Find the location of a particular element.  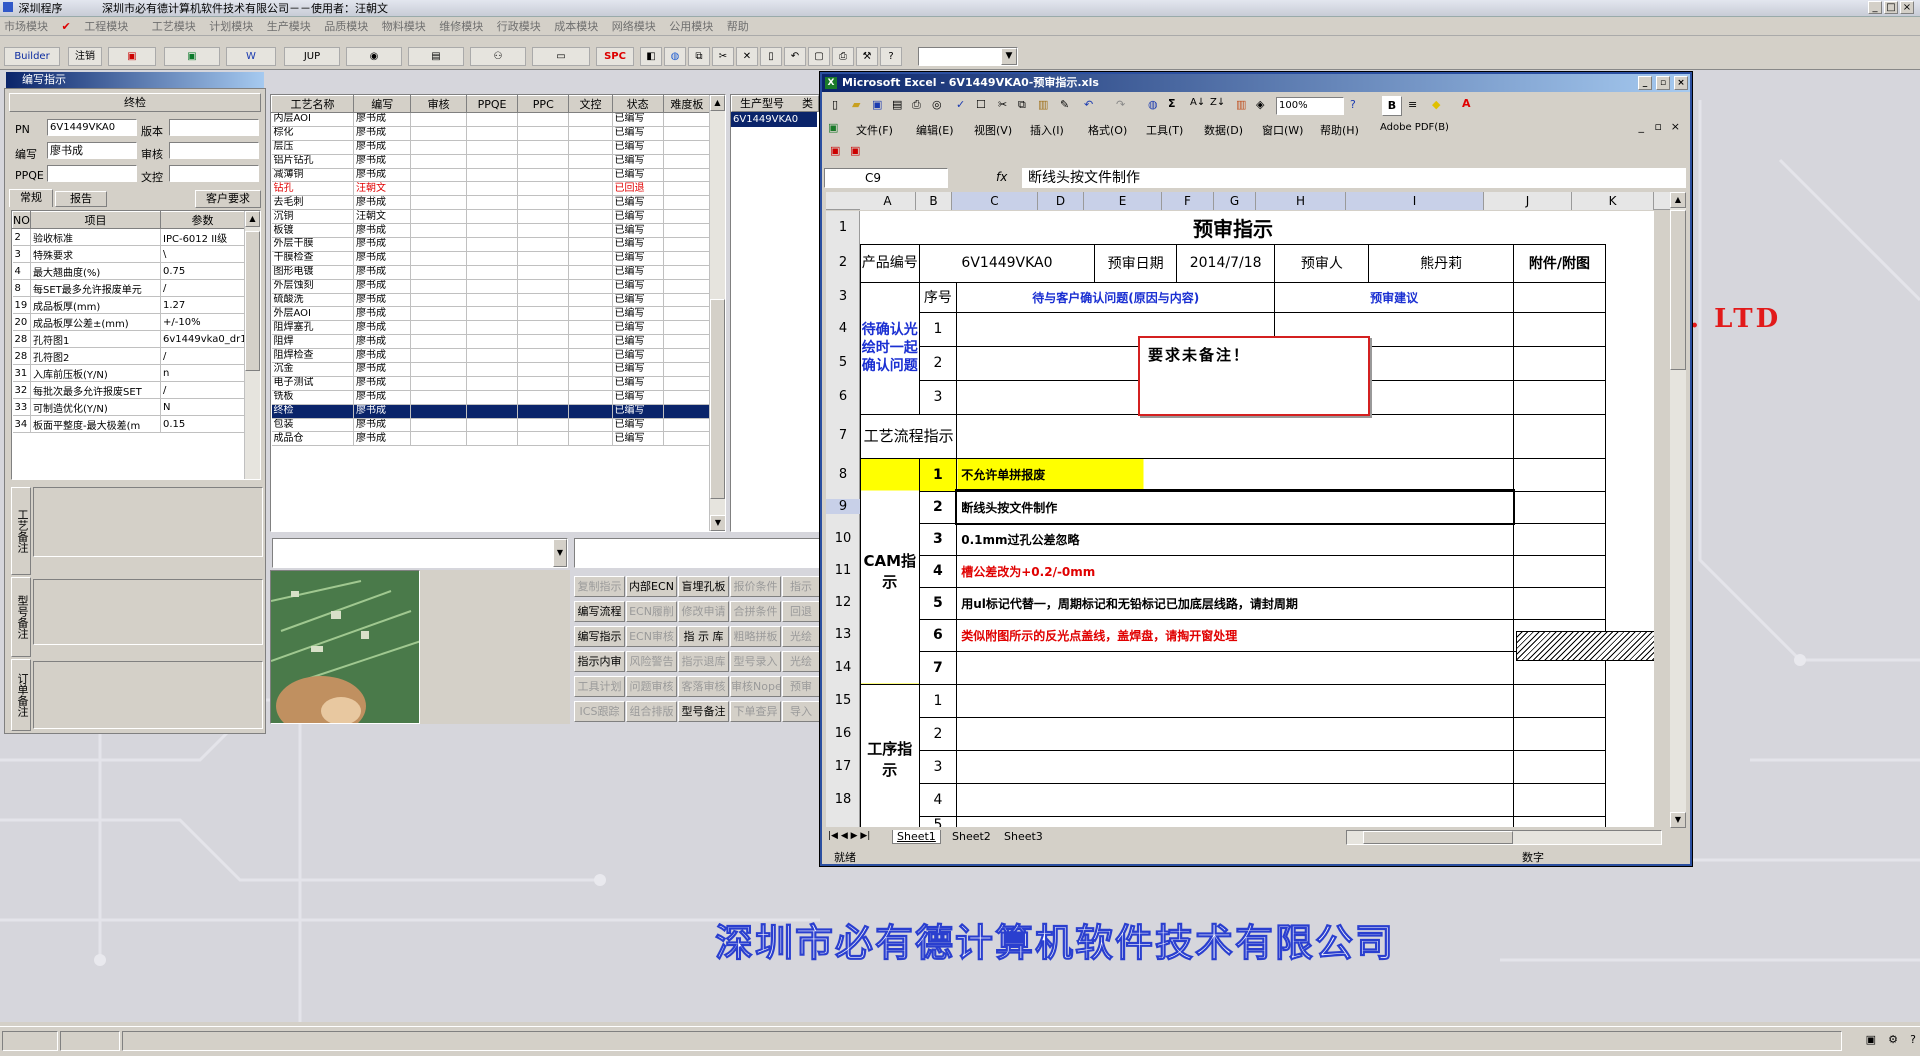

excel-doc-minimize-icon: _ is located at coordinates (1642, 126).